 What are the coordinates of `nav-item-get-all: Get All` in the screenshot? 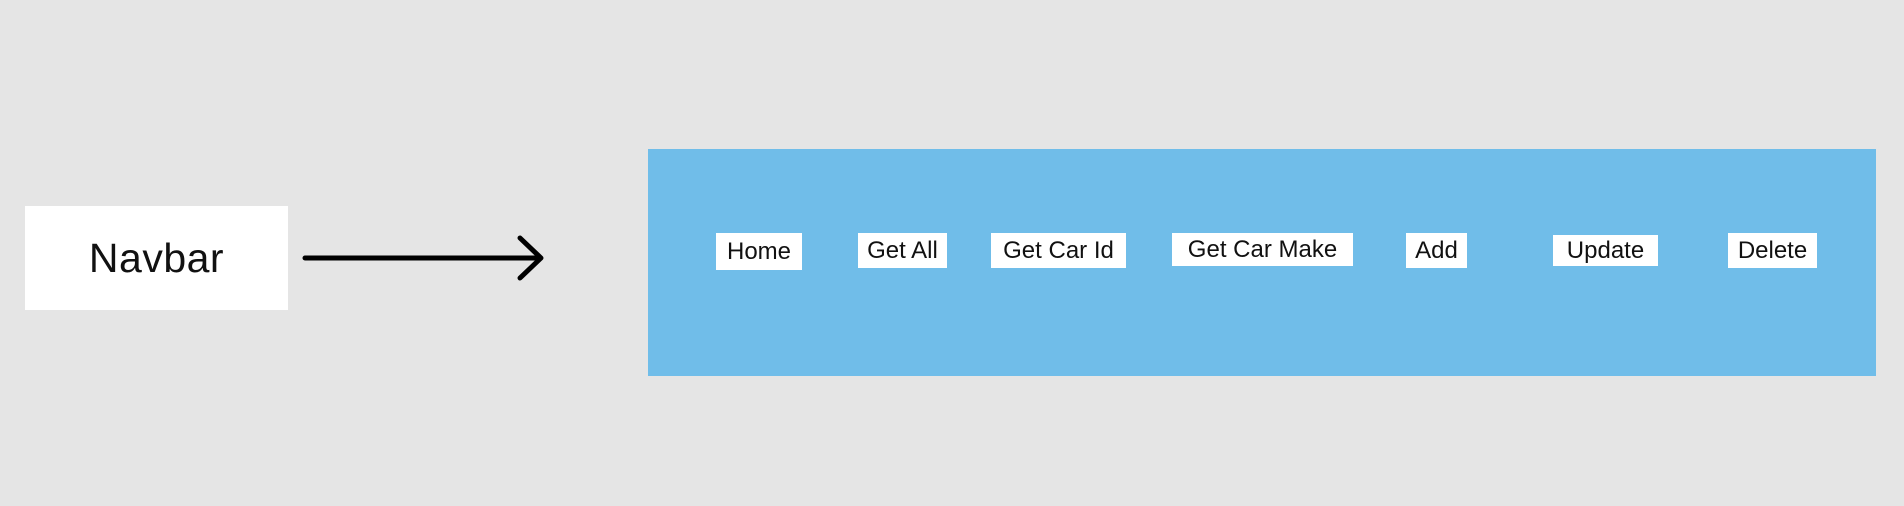 It's located at (902, 250).